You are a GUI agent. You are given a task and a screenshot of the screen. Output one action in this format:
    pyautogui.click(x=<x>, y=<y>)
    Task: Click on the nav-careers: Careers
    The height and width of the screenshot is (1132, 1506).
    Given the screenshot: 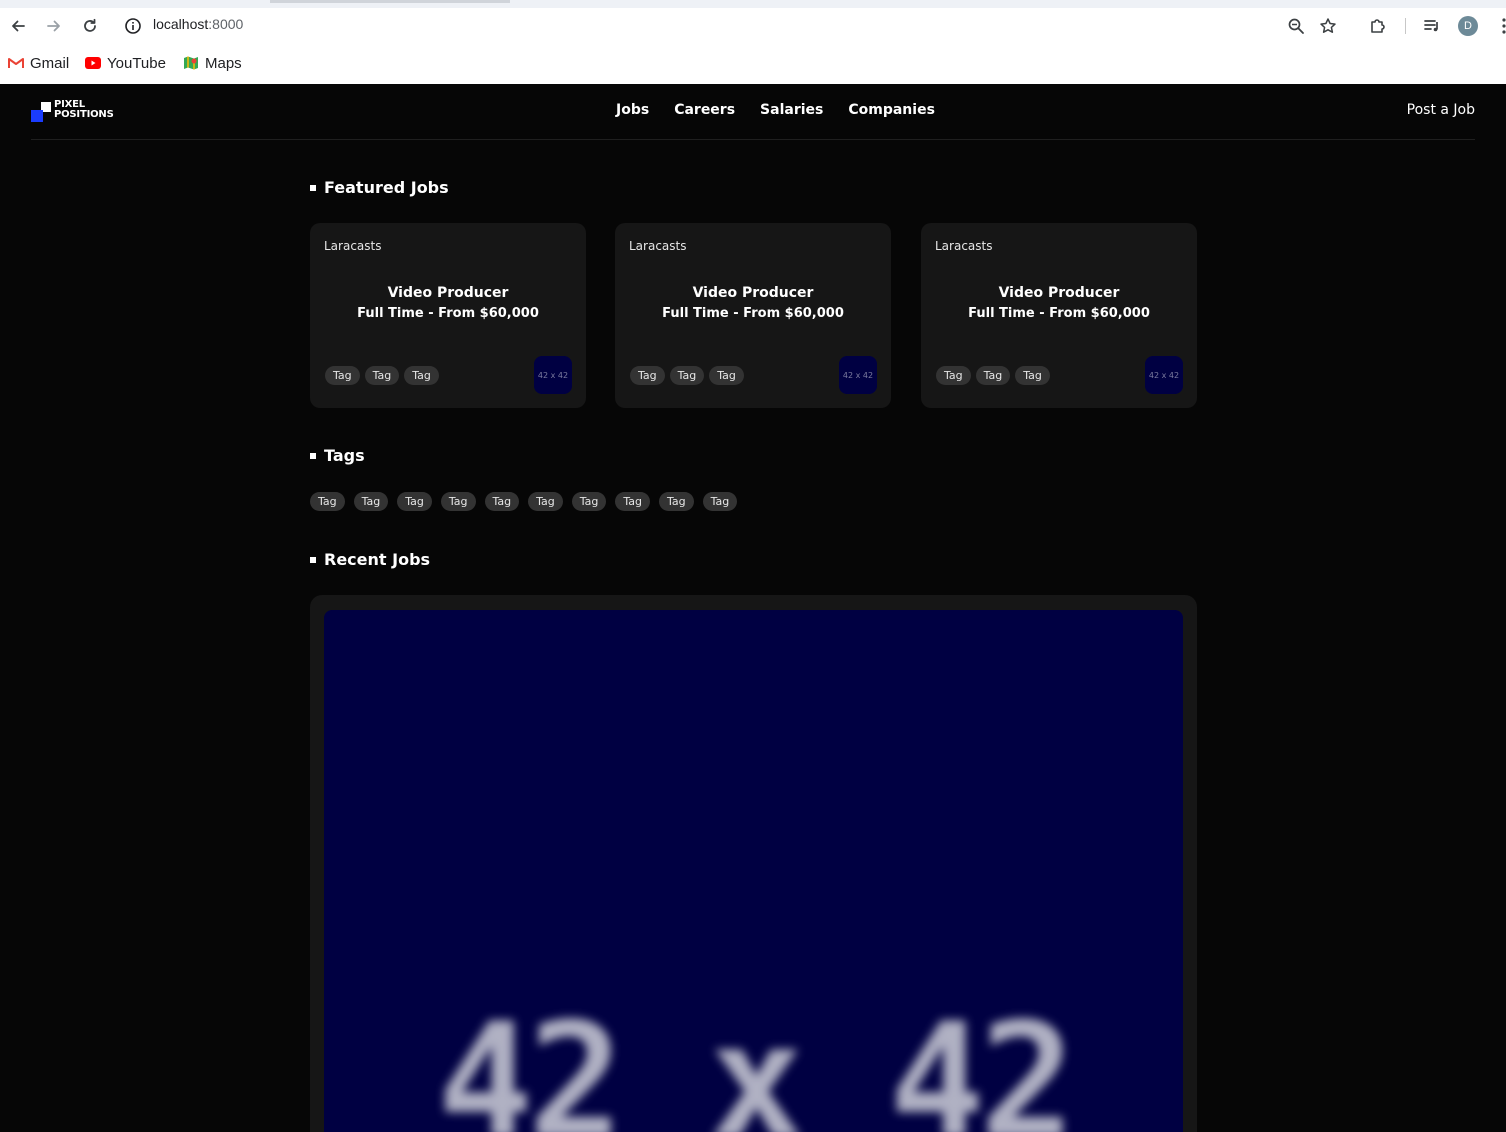 What is the action you would take?
    pyautogui.click(x=704, y=110)
    